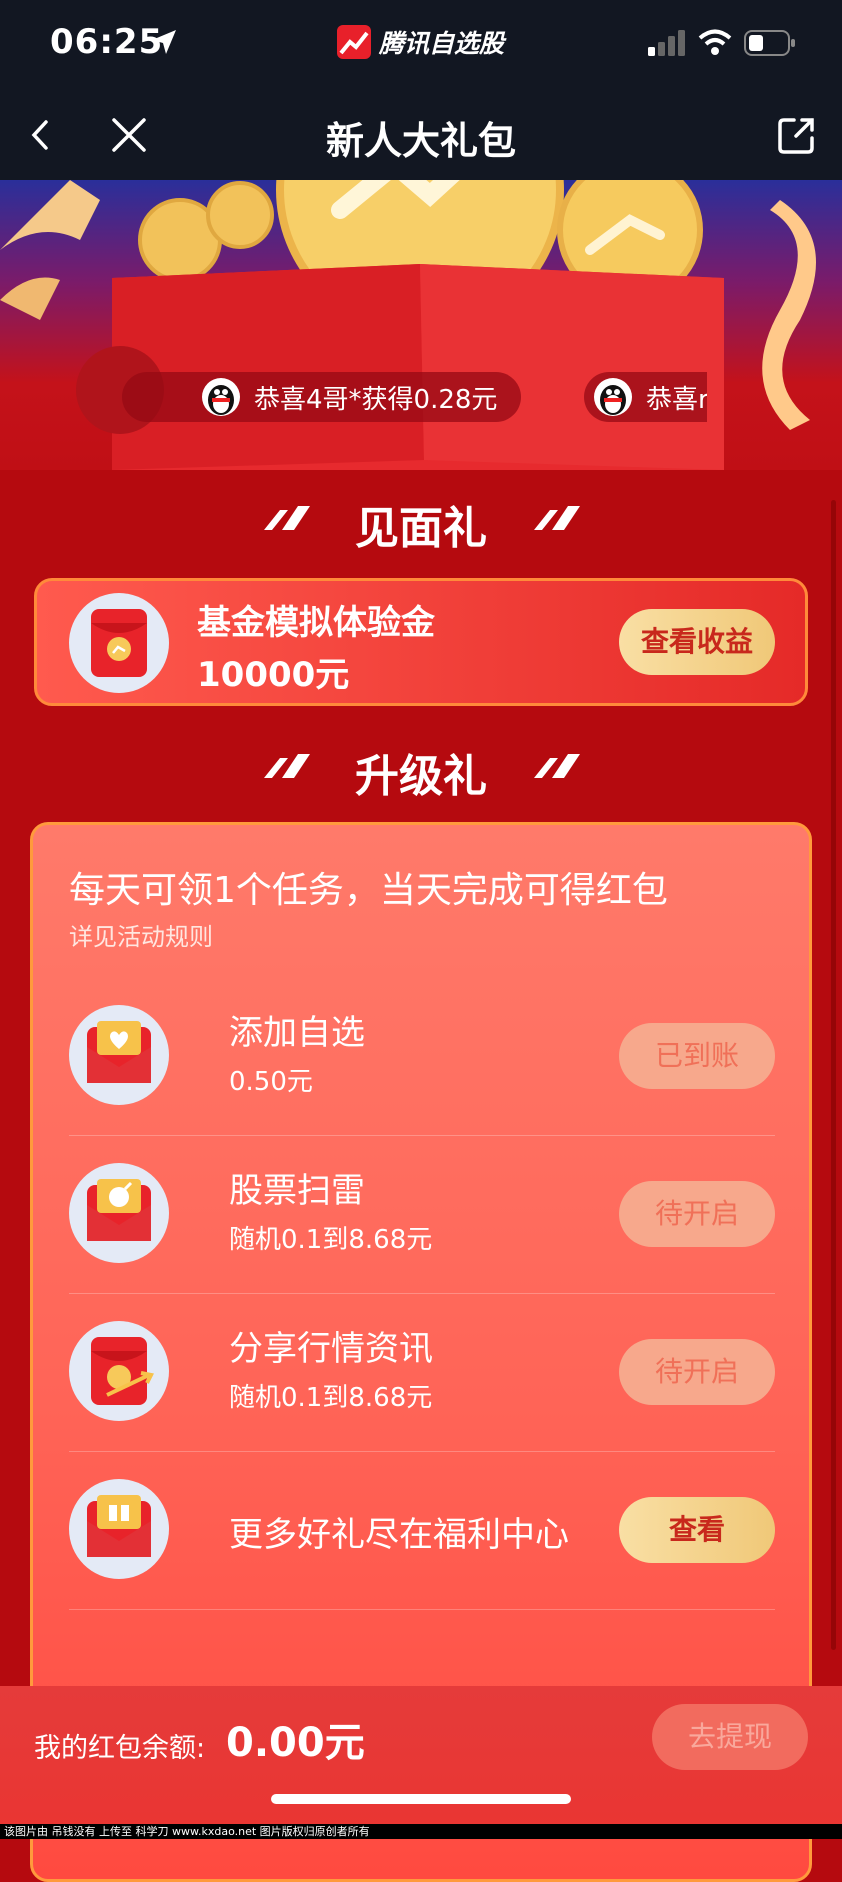  I want to click on view-earnings-button: 查看收益, so click(697, 642).